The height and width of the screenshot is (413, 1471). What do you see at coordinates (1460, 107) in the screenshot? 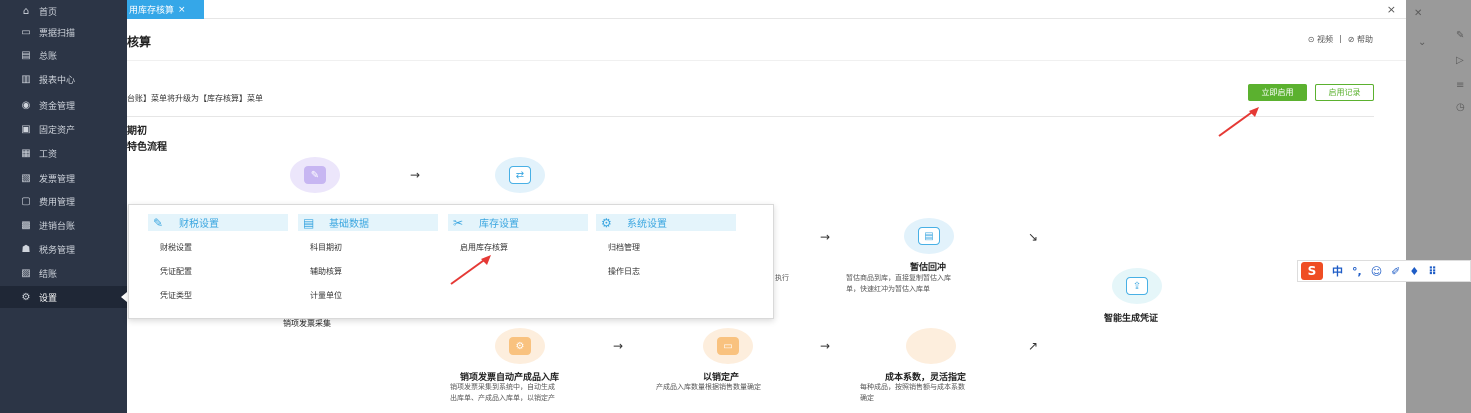
I see `clock-icon: ◷` at bounding box center [1460, 107].